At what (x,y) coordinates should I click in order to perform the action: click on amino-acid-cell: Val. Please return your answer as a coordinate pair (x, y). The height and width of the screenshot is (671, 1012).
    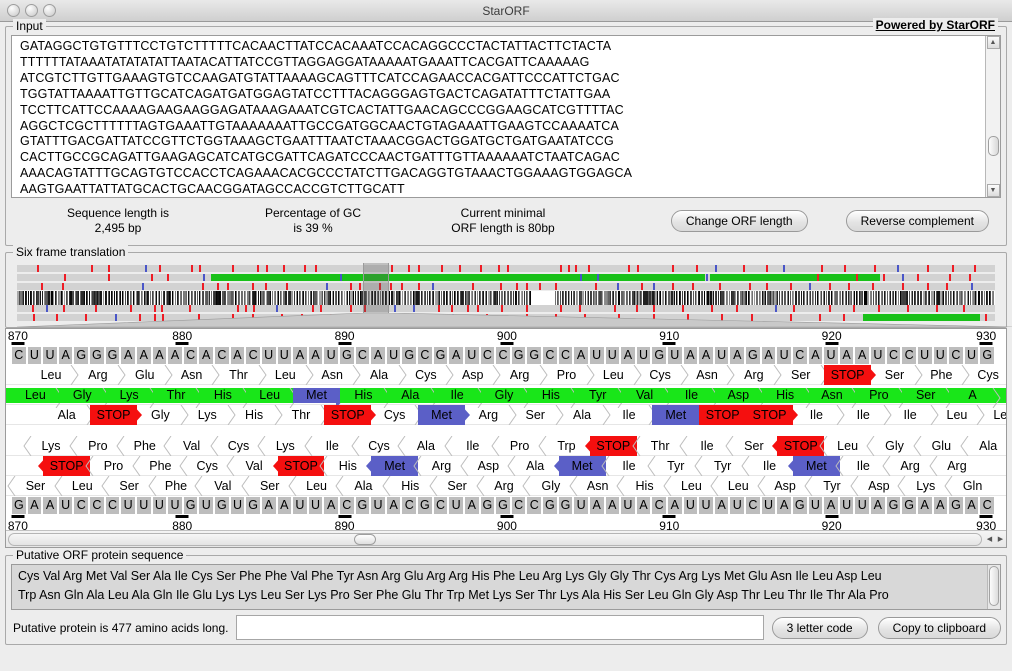
    Looking at the image, I should click on (647, 398).